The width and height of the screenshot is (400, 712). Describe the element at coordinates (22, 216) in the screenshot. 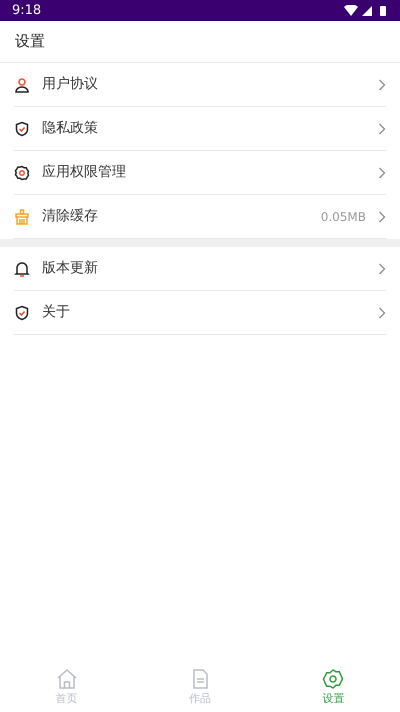

I see `broom-icon` at that location.